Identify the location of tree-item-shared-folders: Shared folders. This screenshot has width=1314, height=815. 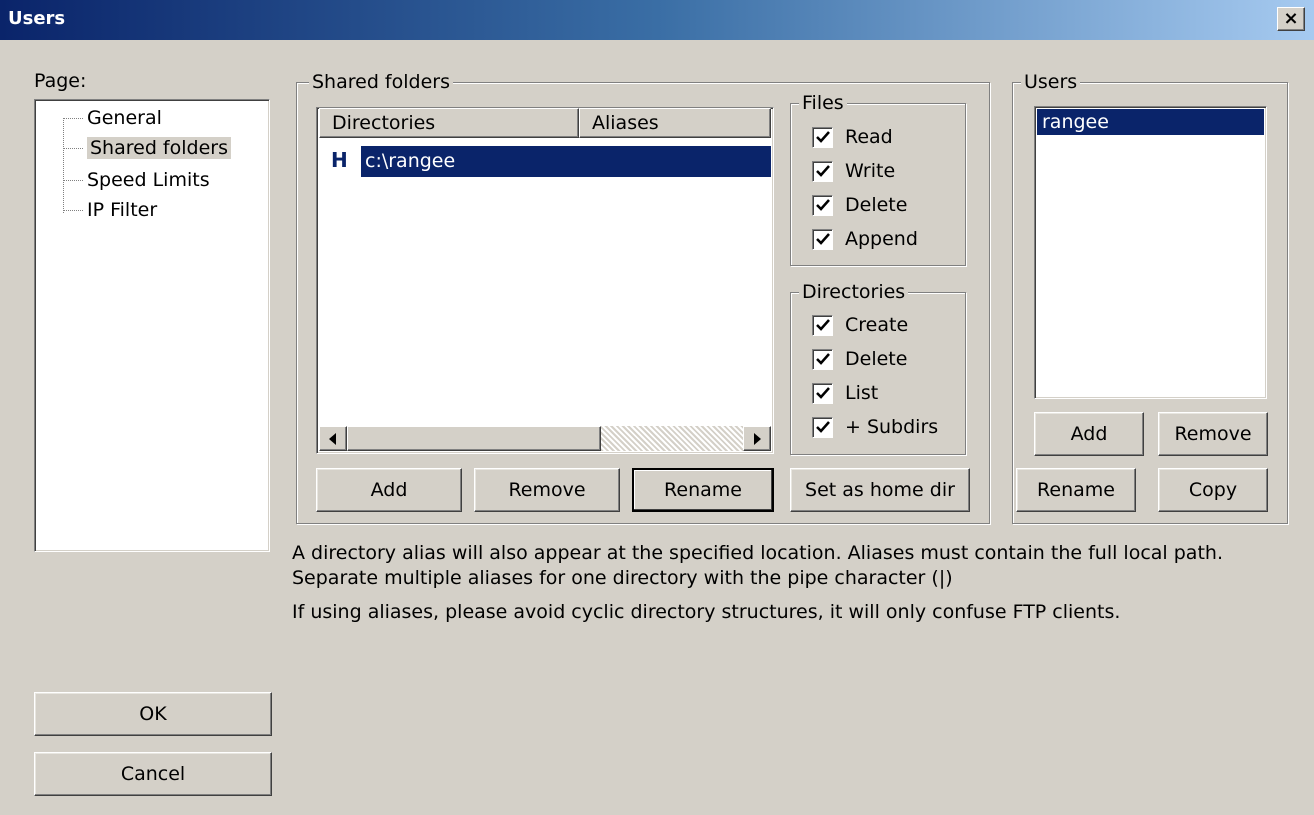
(147, 148).